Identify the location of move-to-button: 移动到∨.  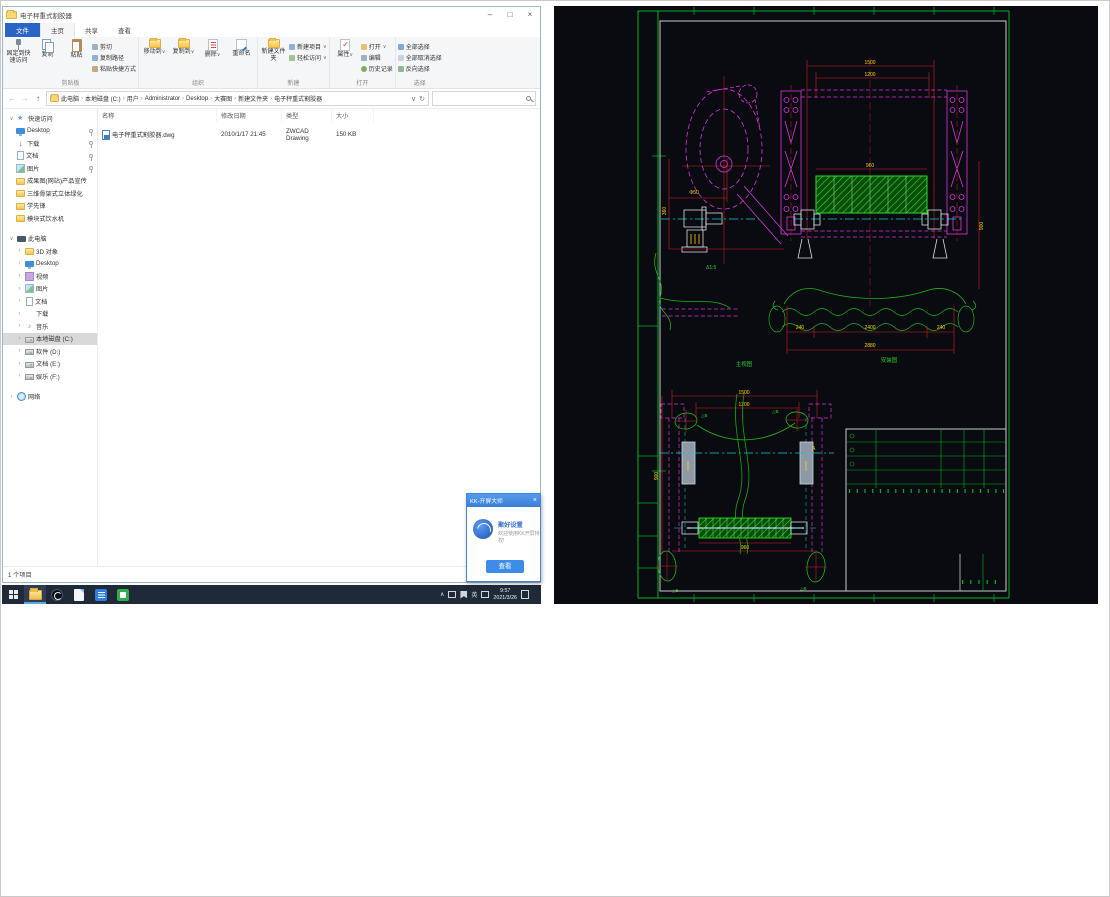
(154, 46).